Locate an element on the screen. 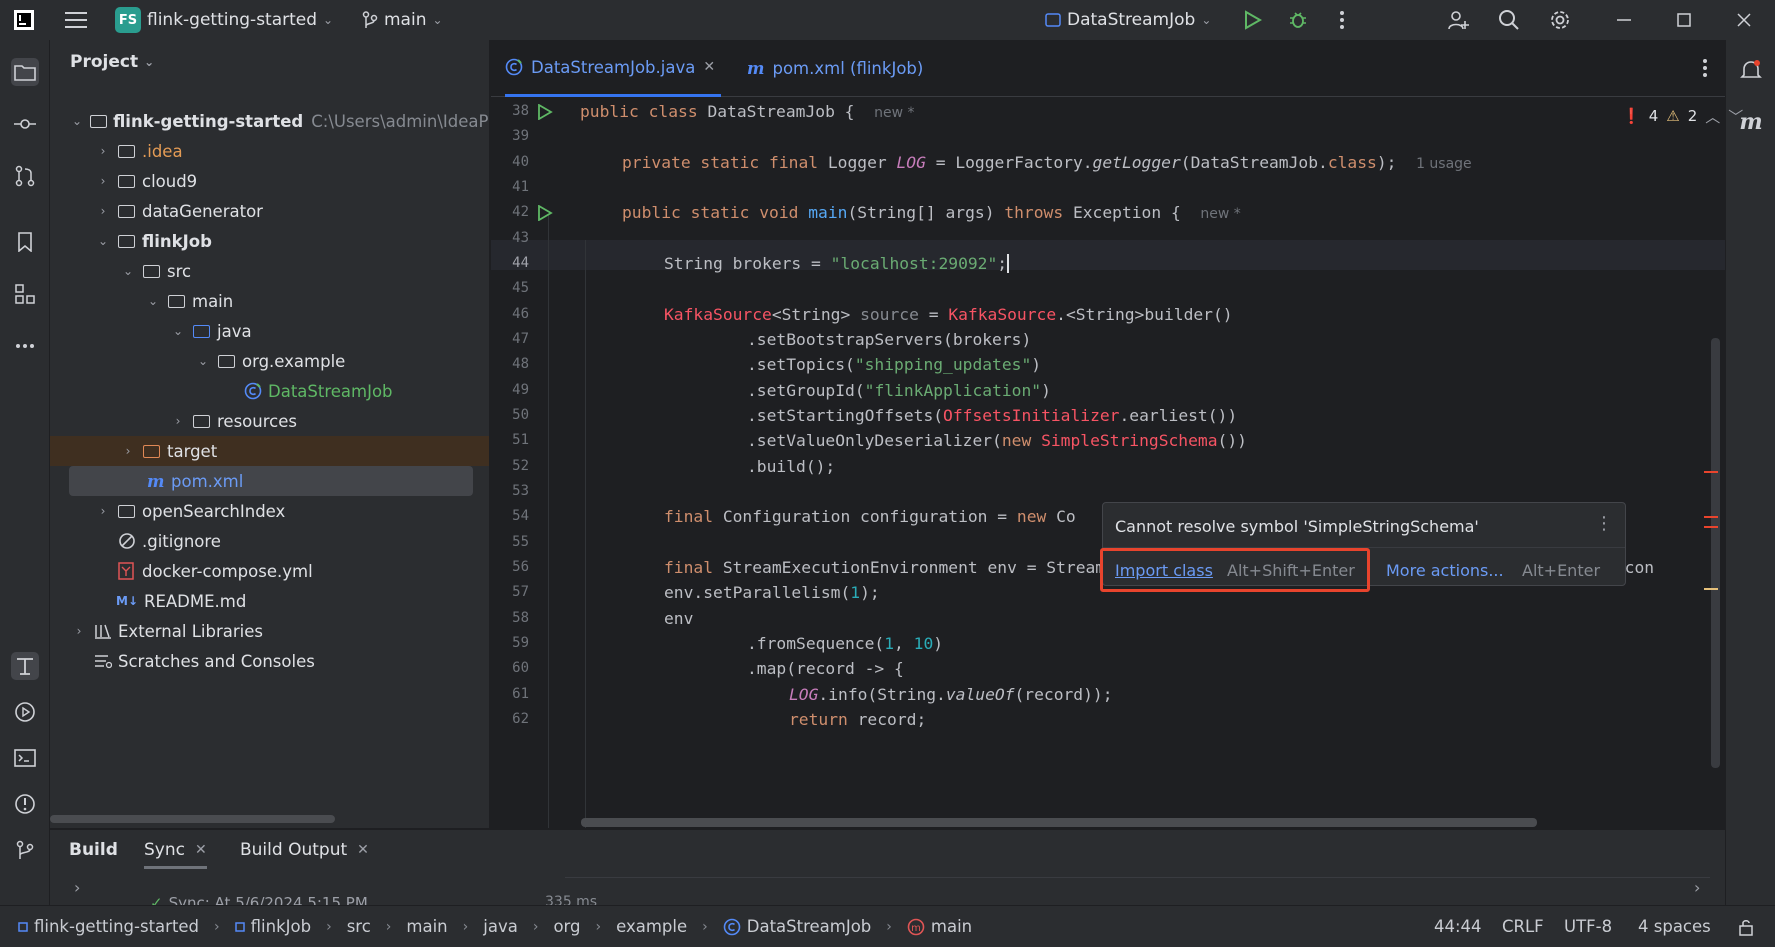 Image resolution: width=1775 pixels, height=947 pixels. code-line: LOG.info(String.valueOf(record)); is located at coordinates (951, 694).